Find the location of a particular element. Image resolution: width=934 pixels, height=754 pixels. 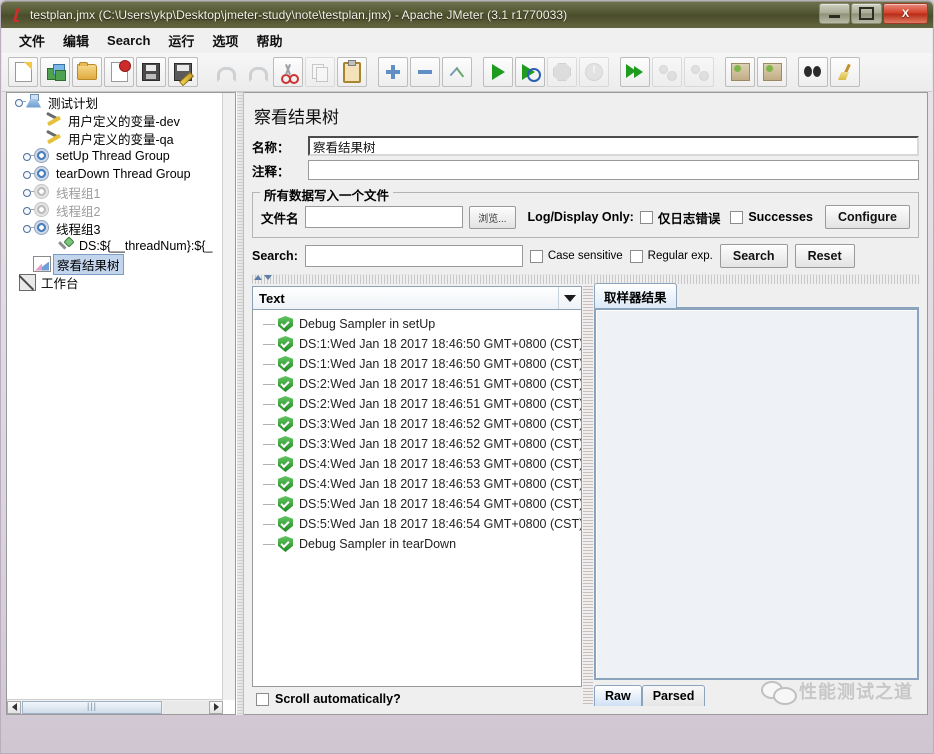

menu-edit: 编辑 is located at coordinates (76, 40).